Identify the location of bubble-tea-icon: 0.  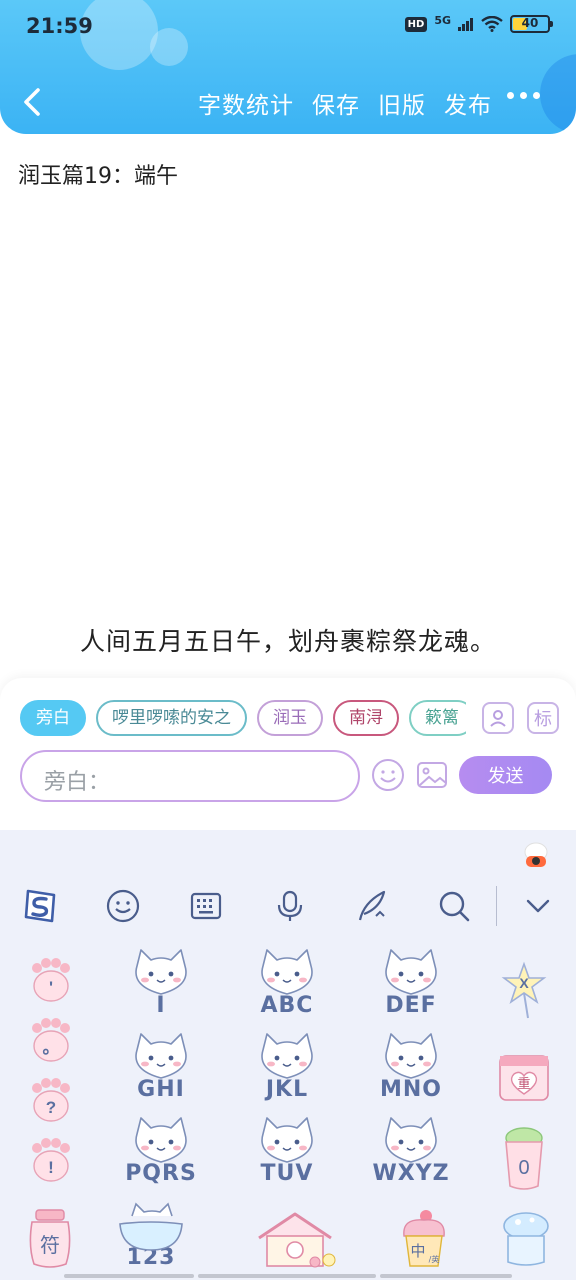
(524, 1158).